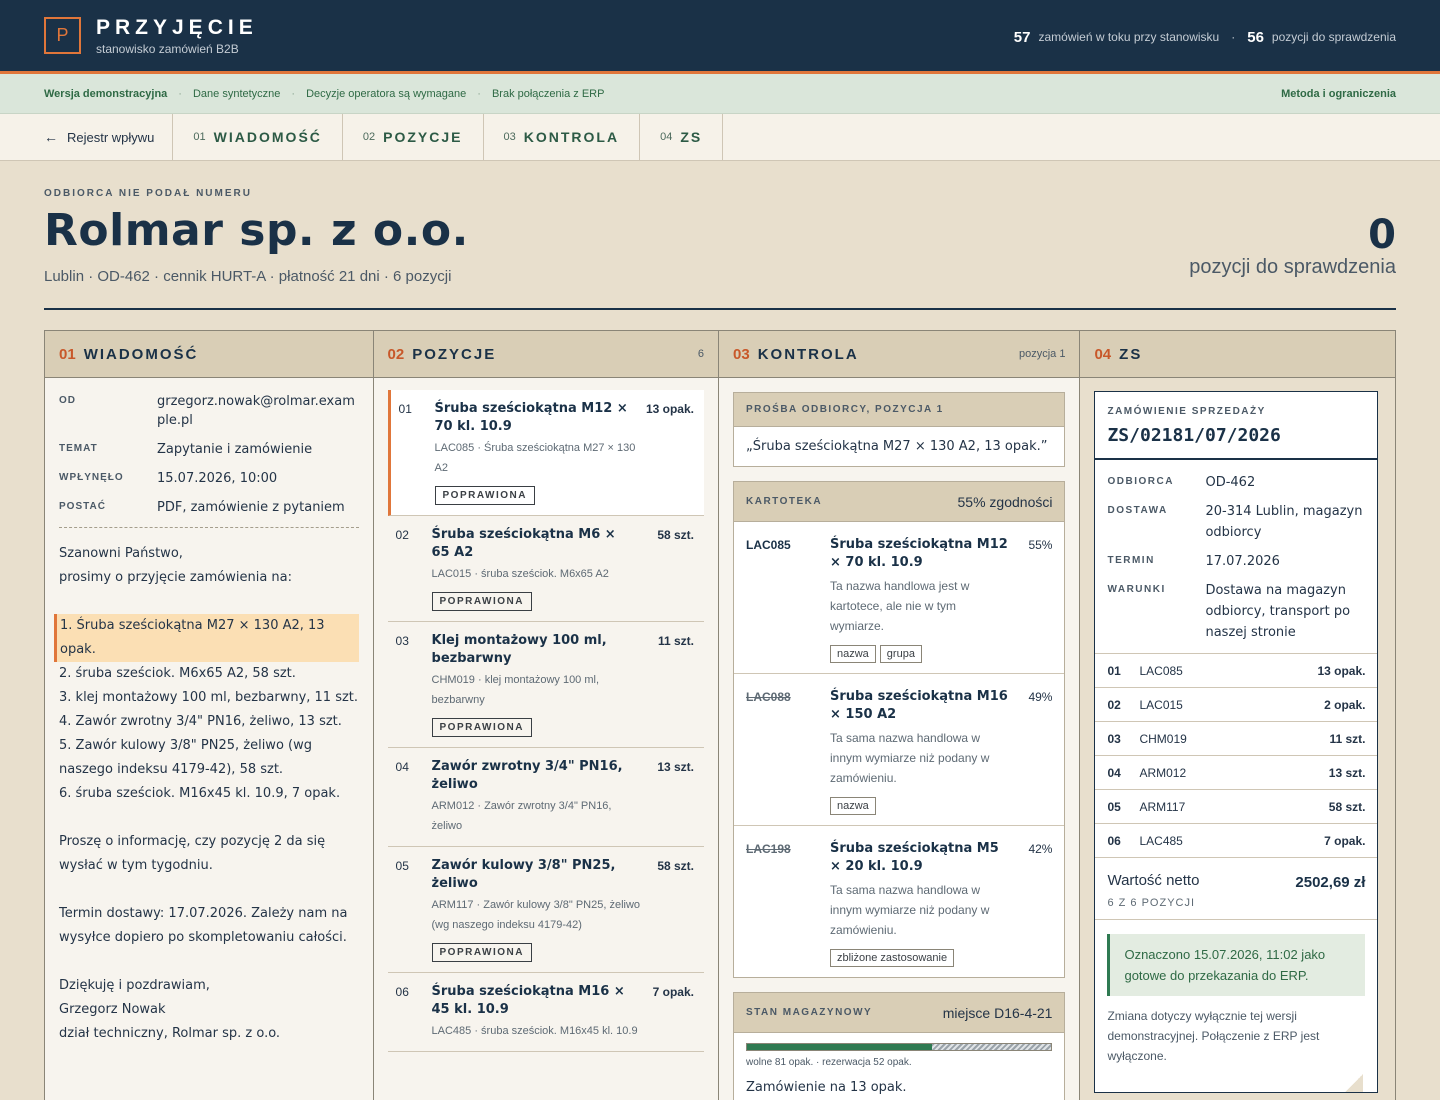 The width and height of the screenshot is (1440, 1100). Describe the element at coordinates (62, 35) in the screenshot. I see `app-logo: P` at that location.